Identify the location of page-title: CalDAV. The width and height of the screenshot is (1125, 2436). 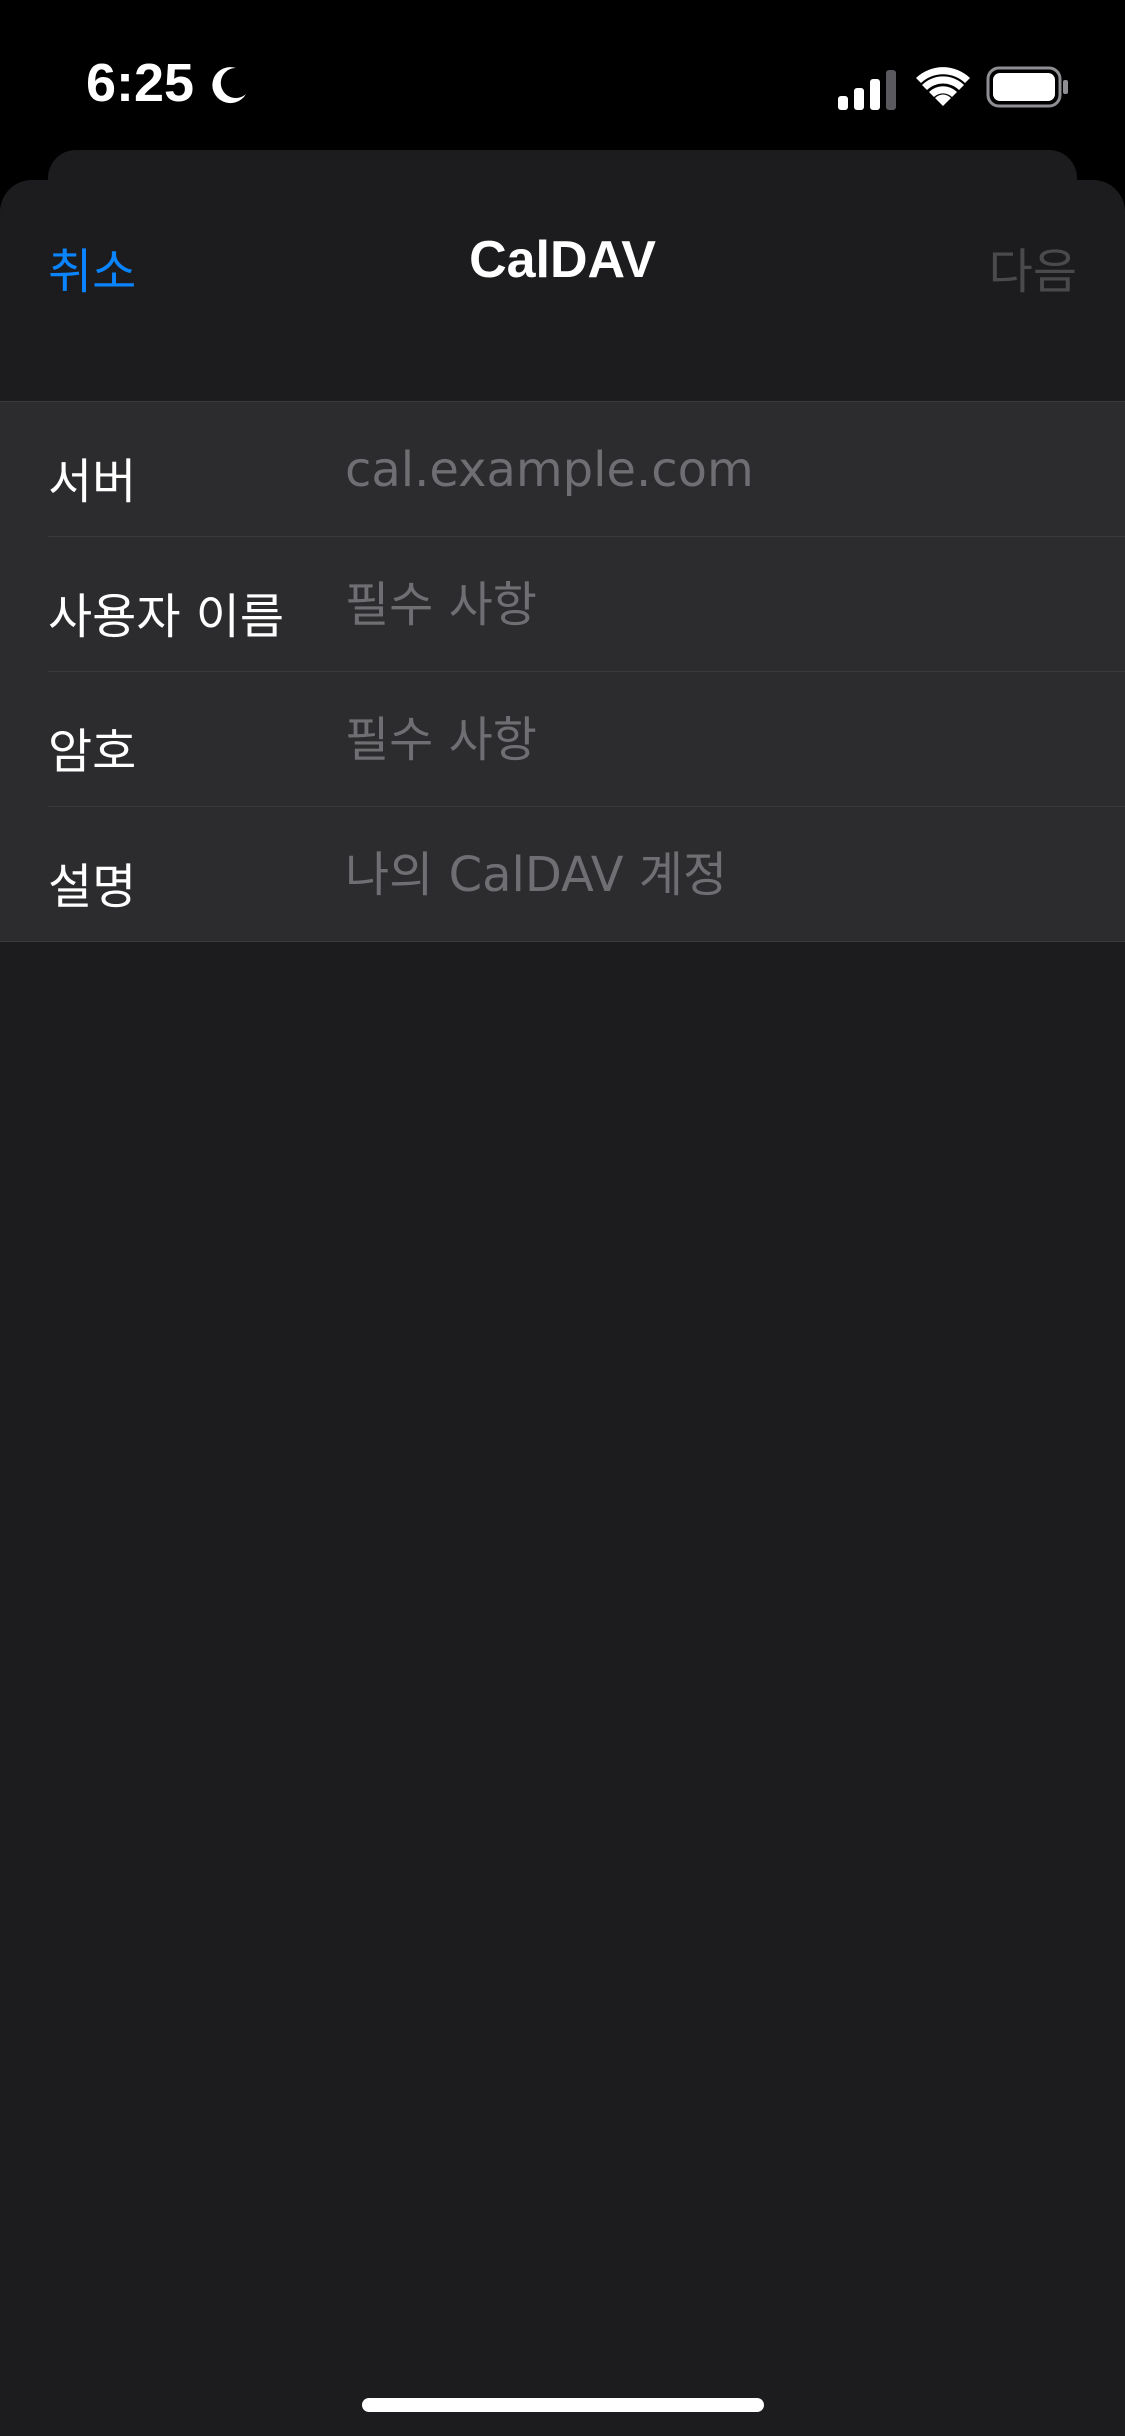
(562, 260).